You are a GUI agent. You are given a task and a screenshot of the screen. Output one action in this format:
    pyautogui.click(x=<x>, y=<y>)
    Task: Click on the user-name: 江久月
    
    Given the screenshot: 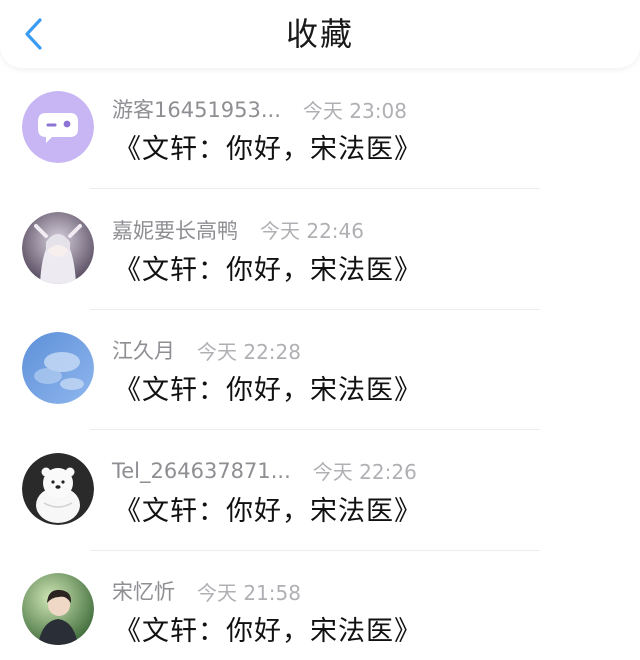 What is the action you would take?
    pyautogui.click(x=143, y=350)
    